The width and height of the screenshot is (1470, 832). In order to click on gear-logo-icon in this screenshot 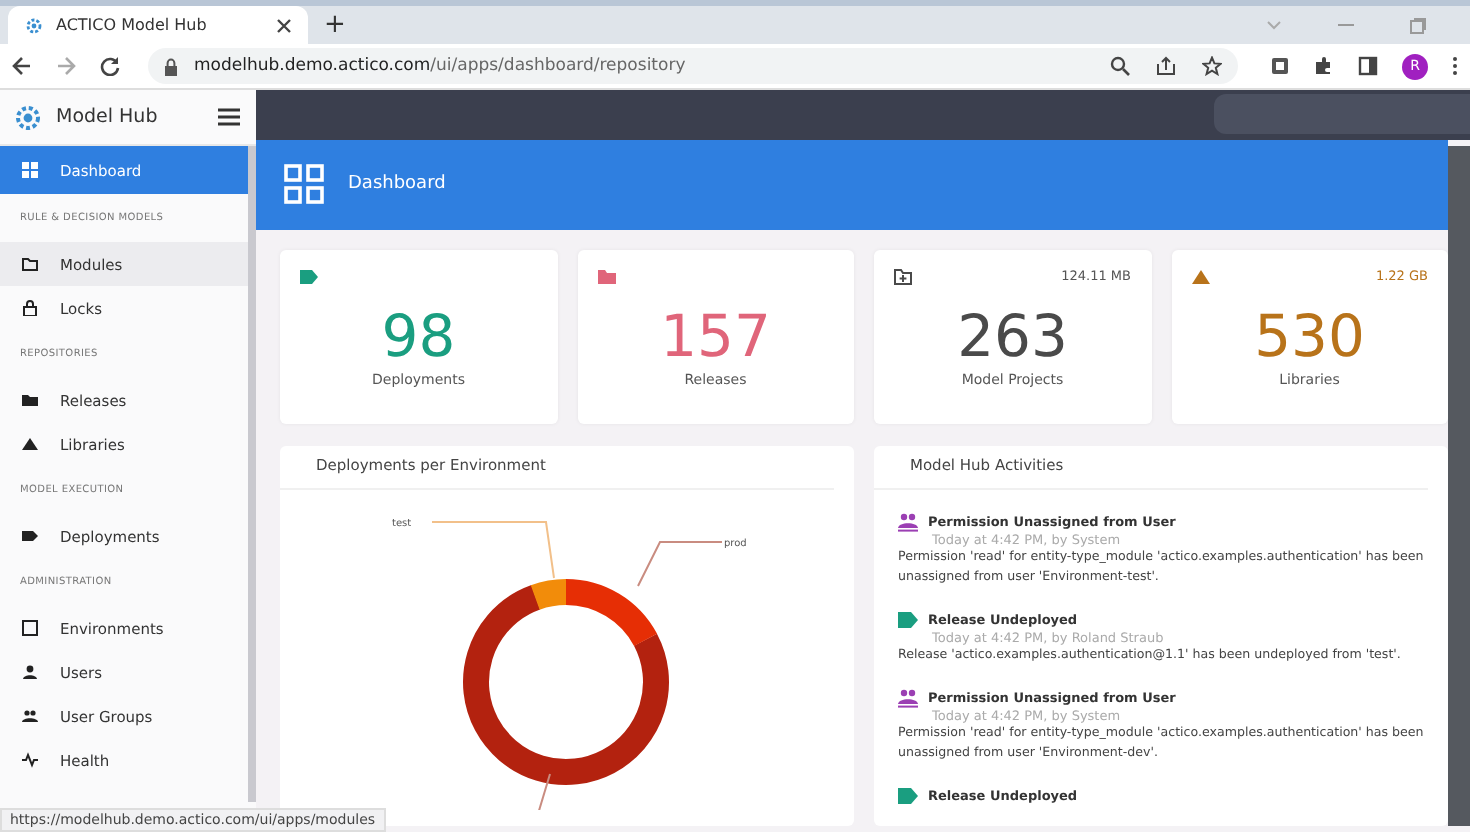, I will do `click(28, 117)`.